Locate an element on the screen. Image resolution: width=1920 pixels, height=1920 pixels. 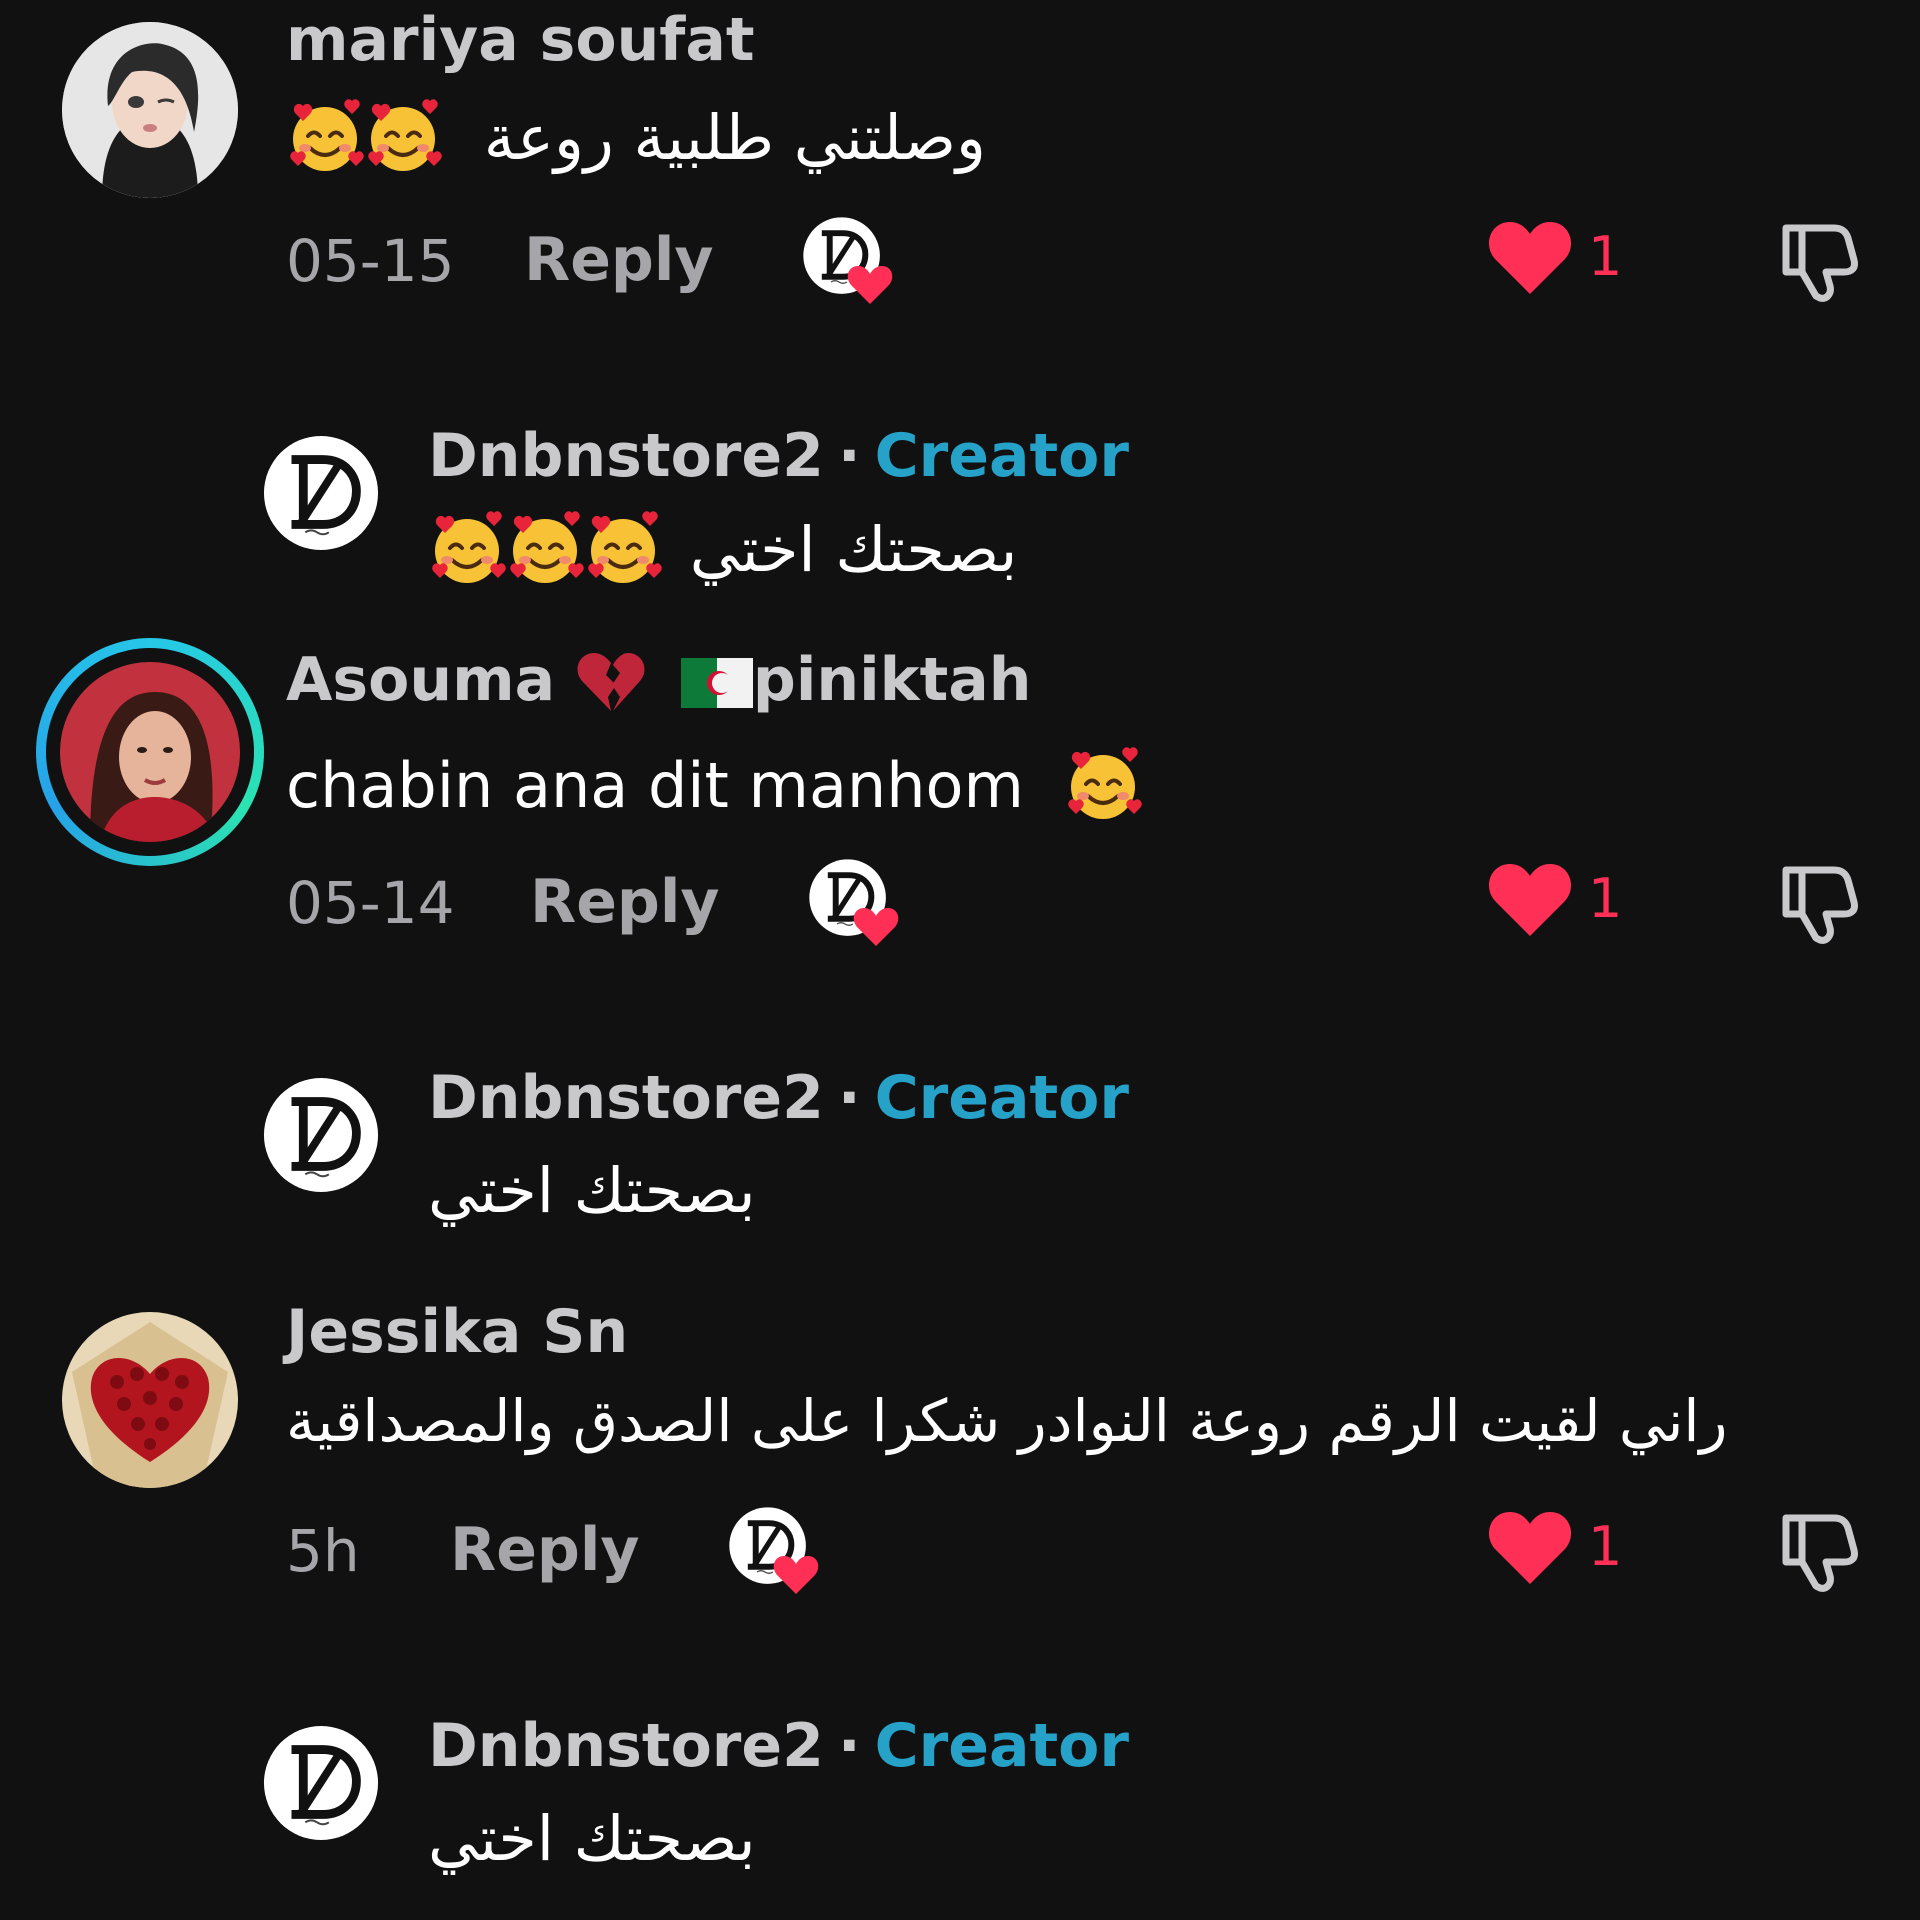
username-suffix: piniktah is located at coordinates (892, 680).